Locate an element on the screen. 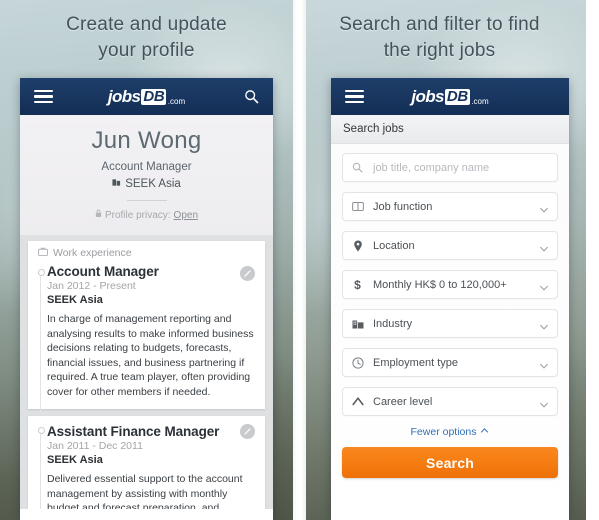 This screenshot has height=520, width=599. filter-label: Employment type is located at coordinates (415, 362).